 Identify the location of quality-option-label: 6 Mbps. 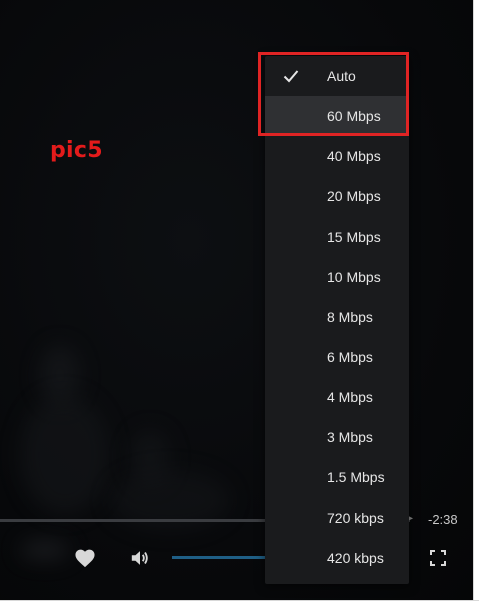
(350, 357).